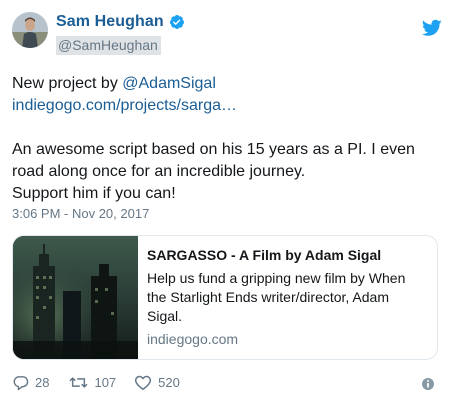  I want to click on like-count: 520, so click(169, 382).